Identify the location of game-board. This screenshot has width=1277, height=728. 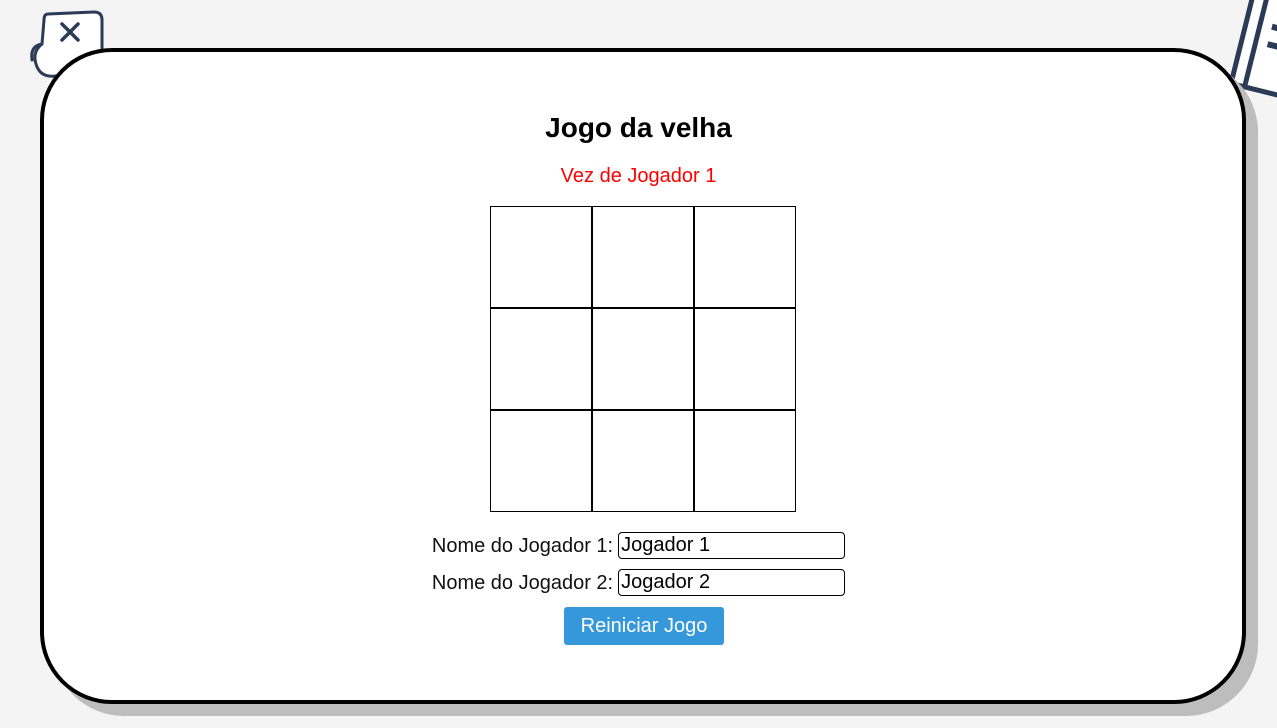
(643, 359).